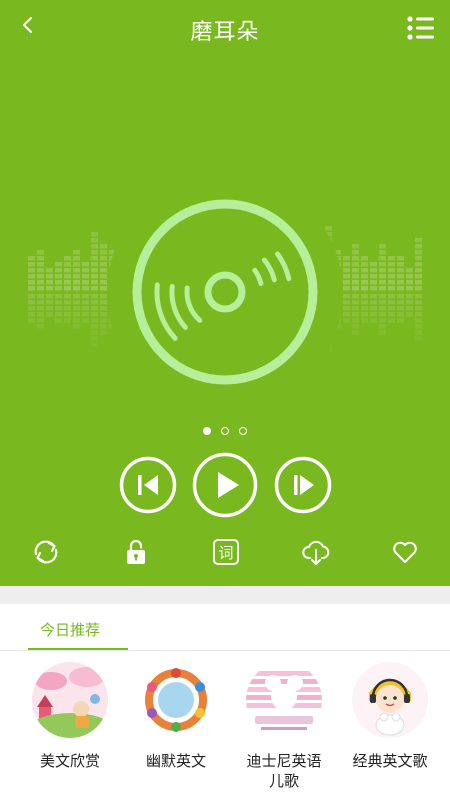  Describe the element at coordinates (70, 629) in the screenshot. I see `tab-today-recommend: 今日推荐` at that location.